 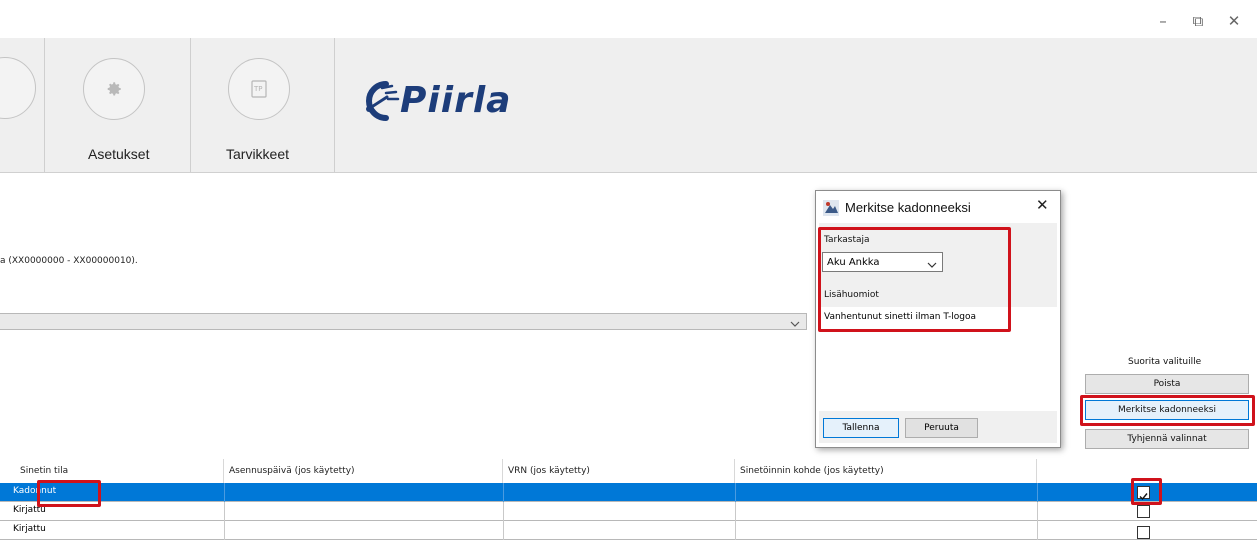 What do you see at coordinates (363, 471) in the screenshot?
I see `column-header-install-date: Asennuspäivä (jos käytetty)` at bounding box center [363, 471].